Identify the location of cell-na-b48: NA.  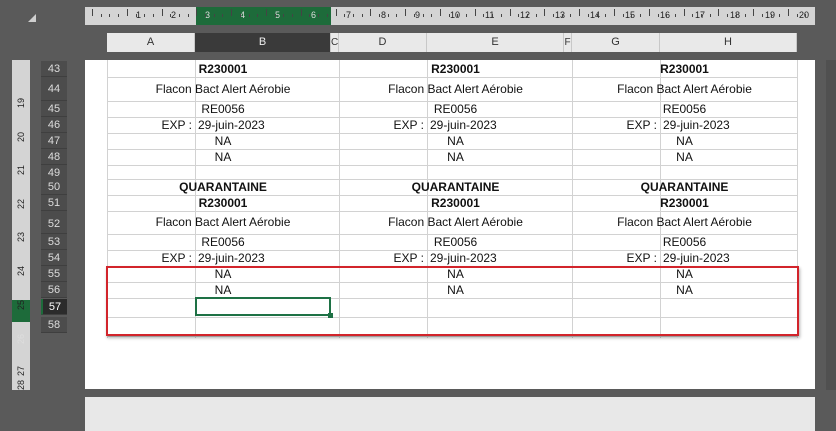
(223, 157).